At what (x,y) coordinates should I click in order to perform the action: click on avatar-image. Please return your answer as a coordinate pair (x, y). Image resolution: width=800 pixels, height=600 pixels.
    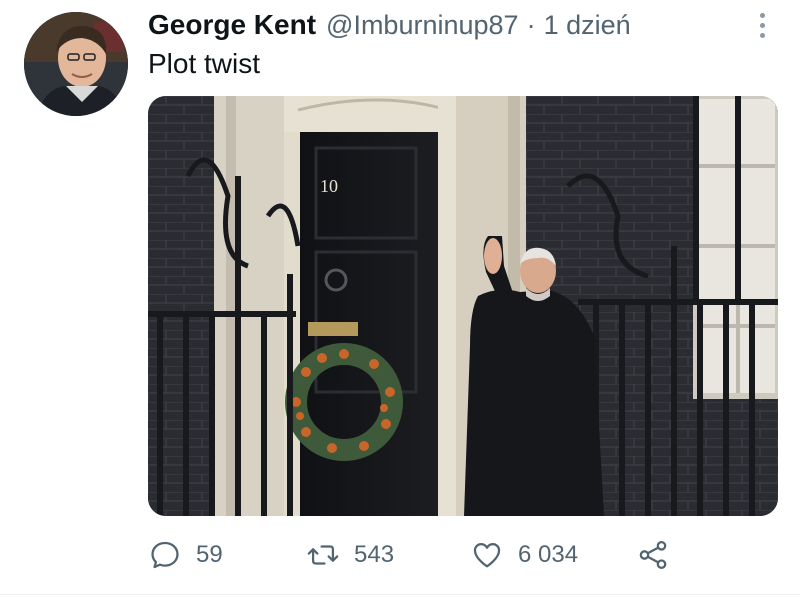
    Looking at the image, I should click on (76, 64).